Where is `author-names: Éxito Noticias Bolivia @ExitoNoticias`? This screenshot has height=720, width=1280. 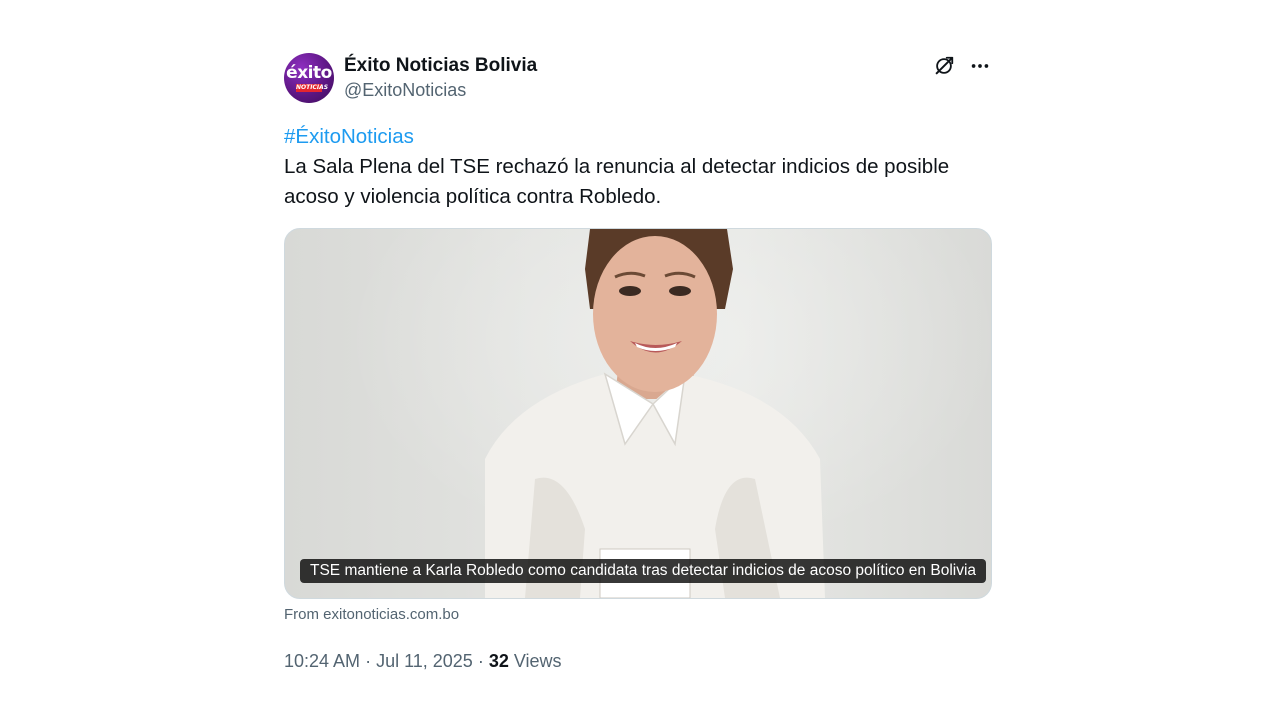
author-names: Éxito Noticias Bolivia @ExitoNoticias is located at coordinates (440, 78).